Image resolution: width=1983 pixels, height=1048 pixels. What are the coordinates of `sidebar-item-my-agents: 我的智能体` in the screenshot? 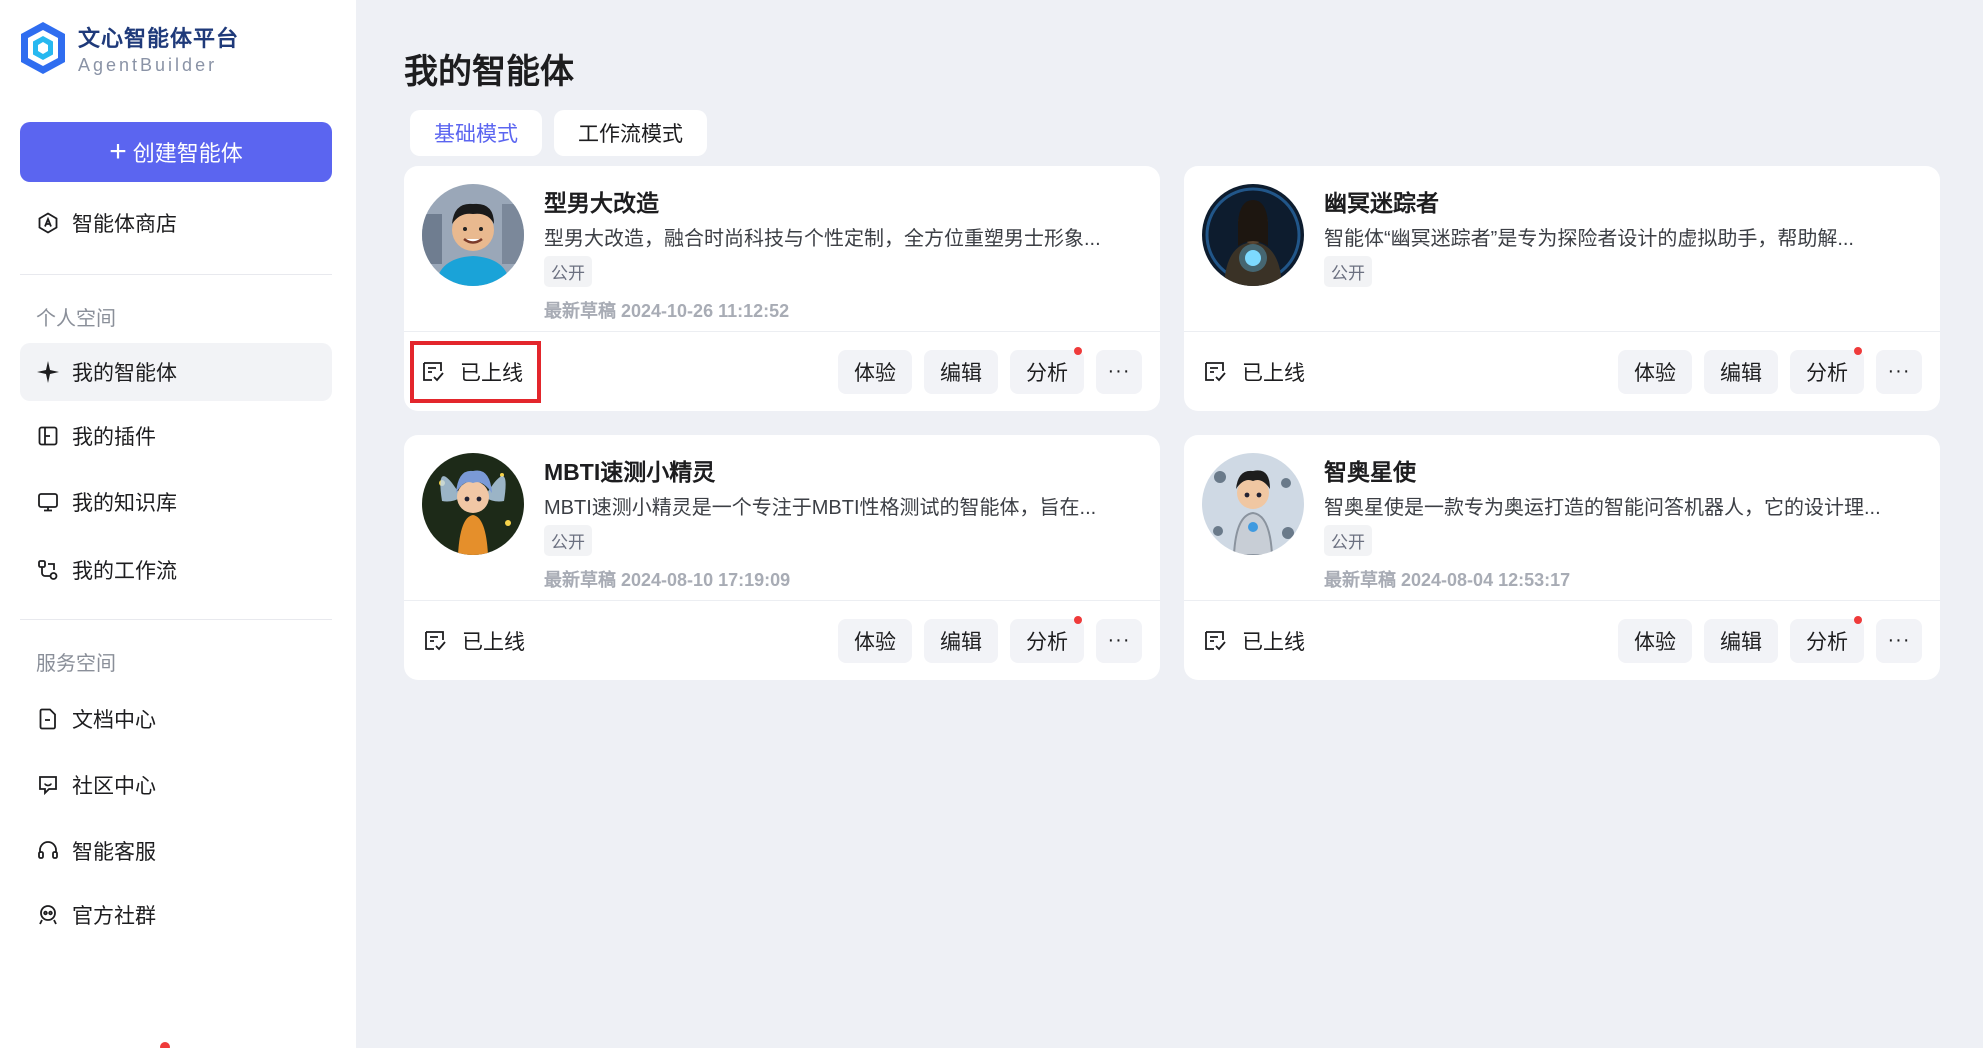 It's located at (176, 372).